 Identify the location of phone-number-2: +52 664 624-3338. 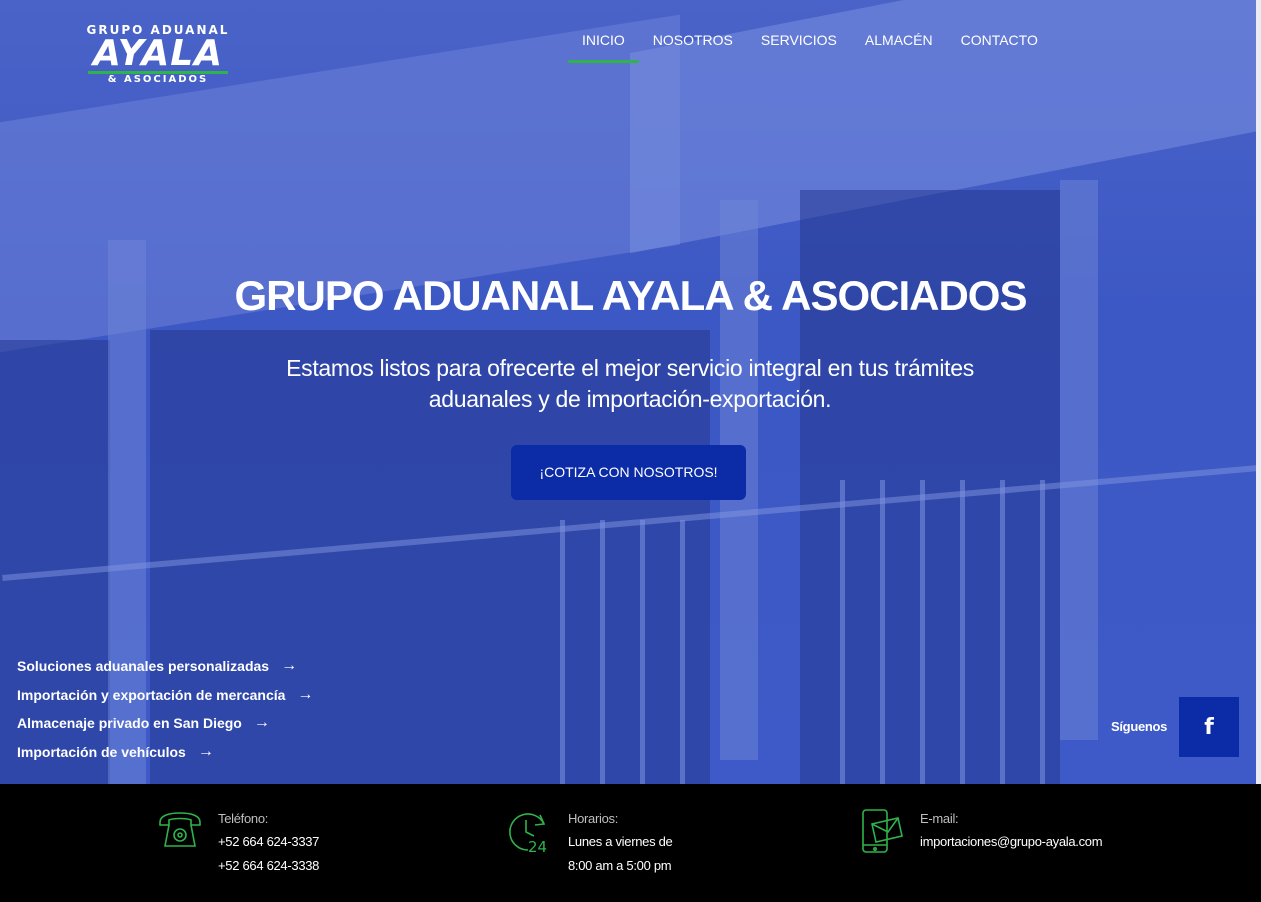
(268, 866).